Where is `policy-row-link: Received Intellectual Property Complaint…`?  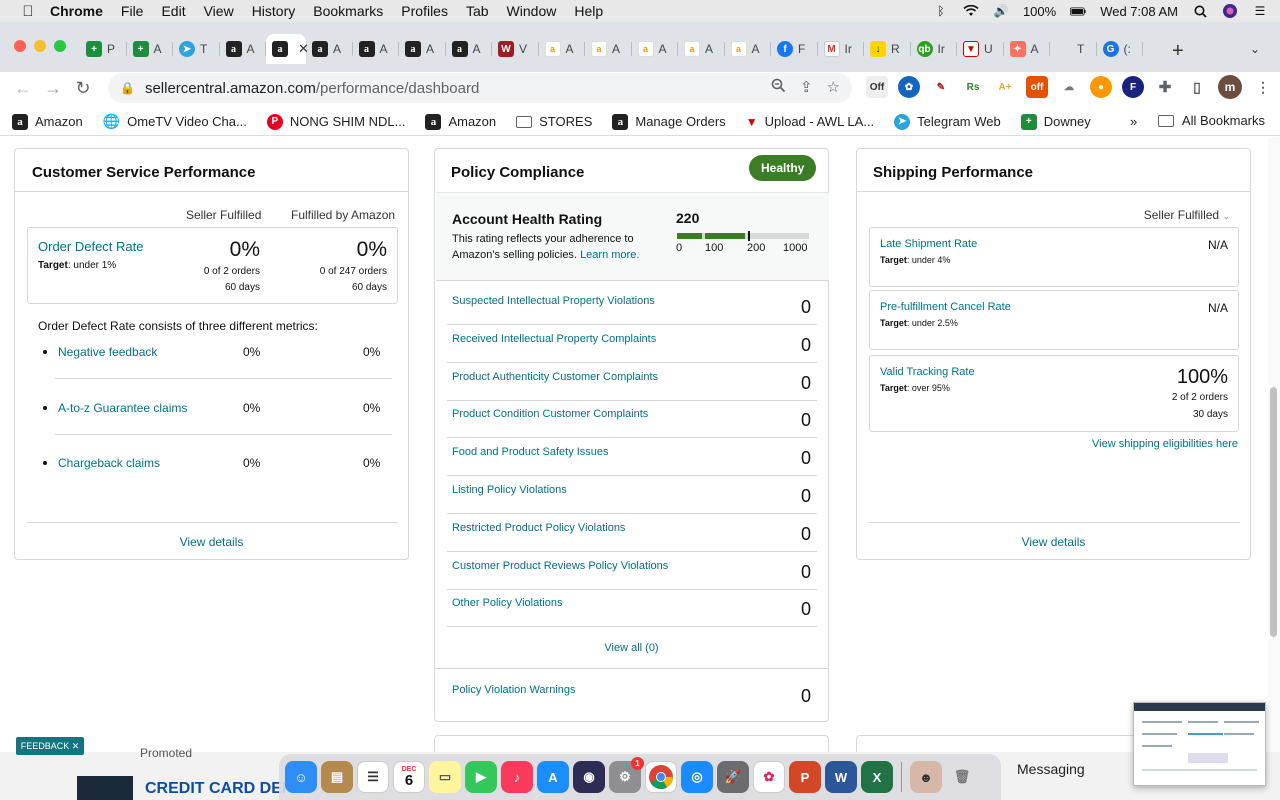
policy-row-link: Received Intellectual Property Complaint… is located at coordinates (554, 339).